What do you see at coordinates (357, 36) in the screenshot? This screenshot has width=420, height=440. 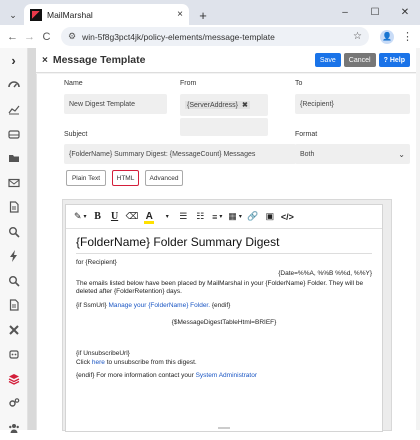 I see `bookmark-star-icon: ☆` at bounding box center [357, 36].